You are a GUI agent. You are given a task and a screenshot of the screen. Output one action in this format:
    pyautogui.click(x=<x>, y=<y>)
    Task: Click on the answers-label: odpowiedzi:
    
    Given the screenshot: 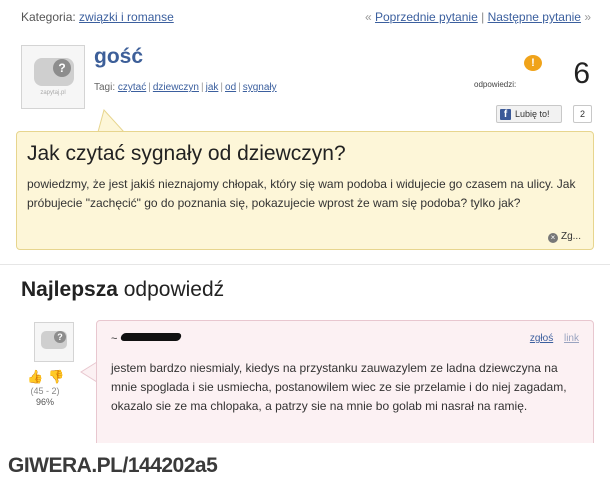 What is the action you would take?
    pyautogui.click(x=495, y=84)
    